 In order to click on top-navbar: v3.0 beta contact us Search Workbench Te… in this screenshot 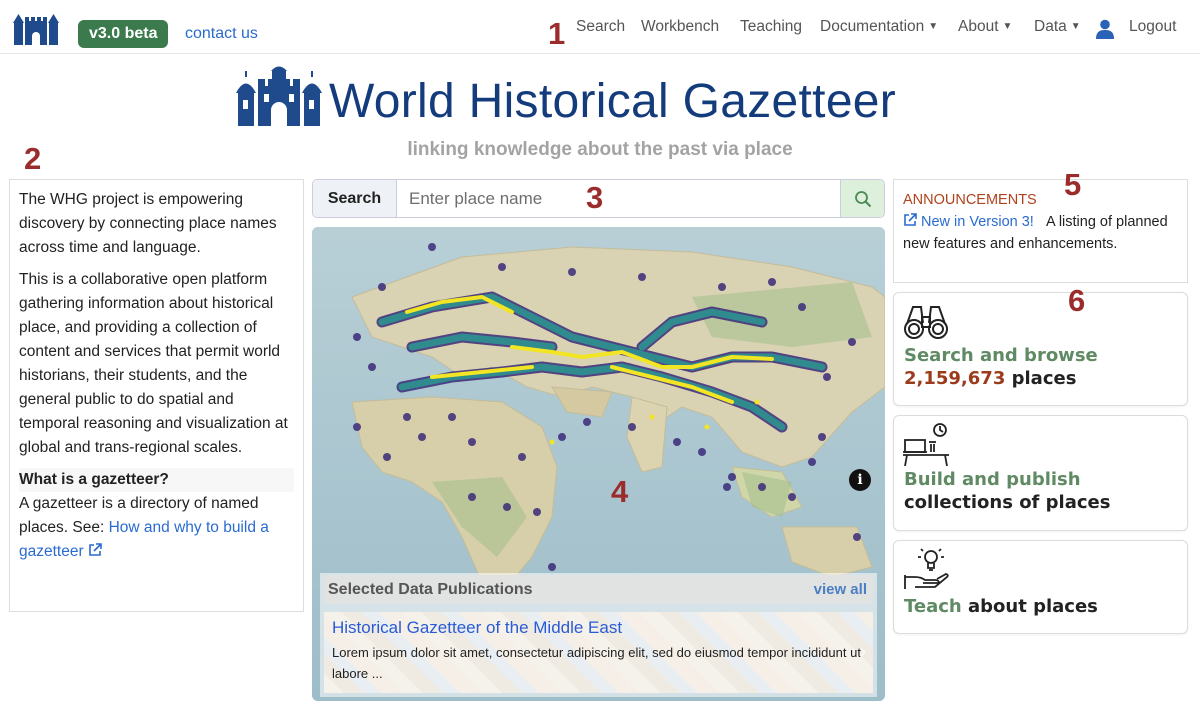, I will do `click(600, 27)`.